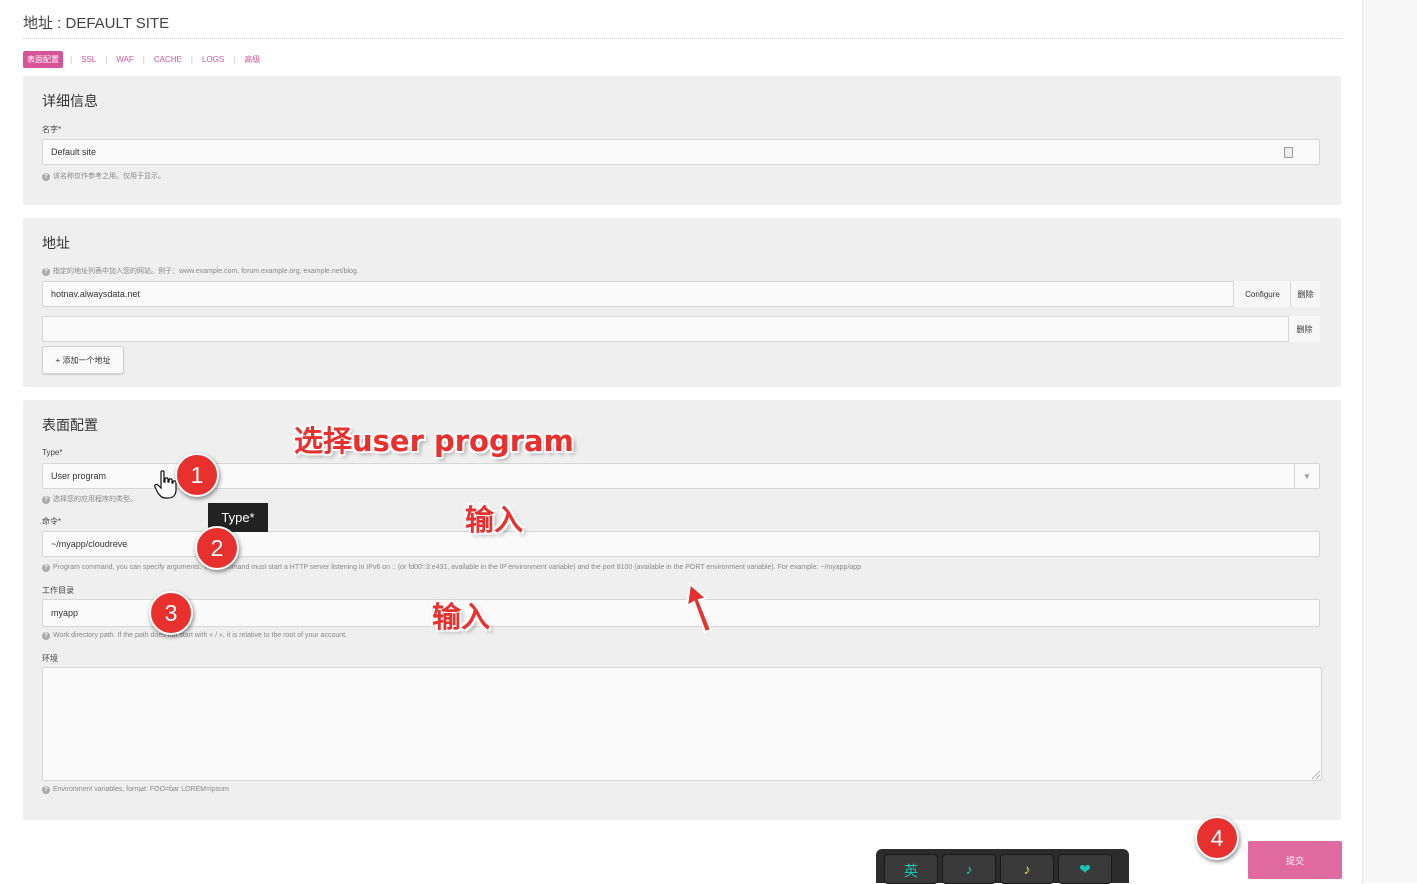  What do you see at coordinates (681, 294) in the screenshot?
I see `address-input-1: hotnav.alwaysdata.net Configure 删除` at bounding box center [681, 294].